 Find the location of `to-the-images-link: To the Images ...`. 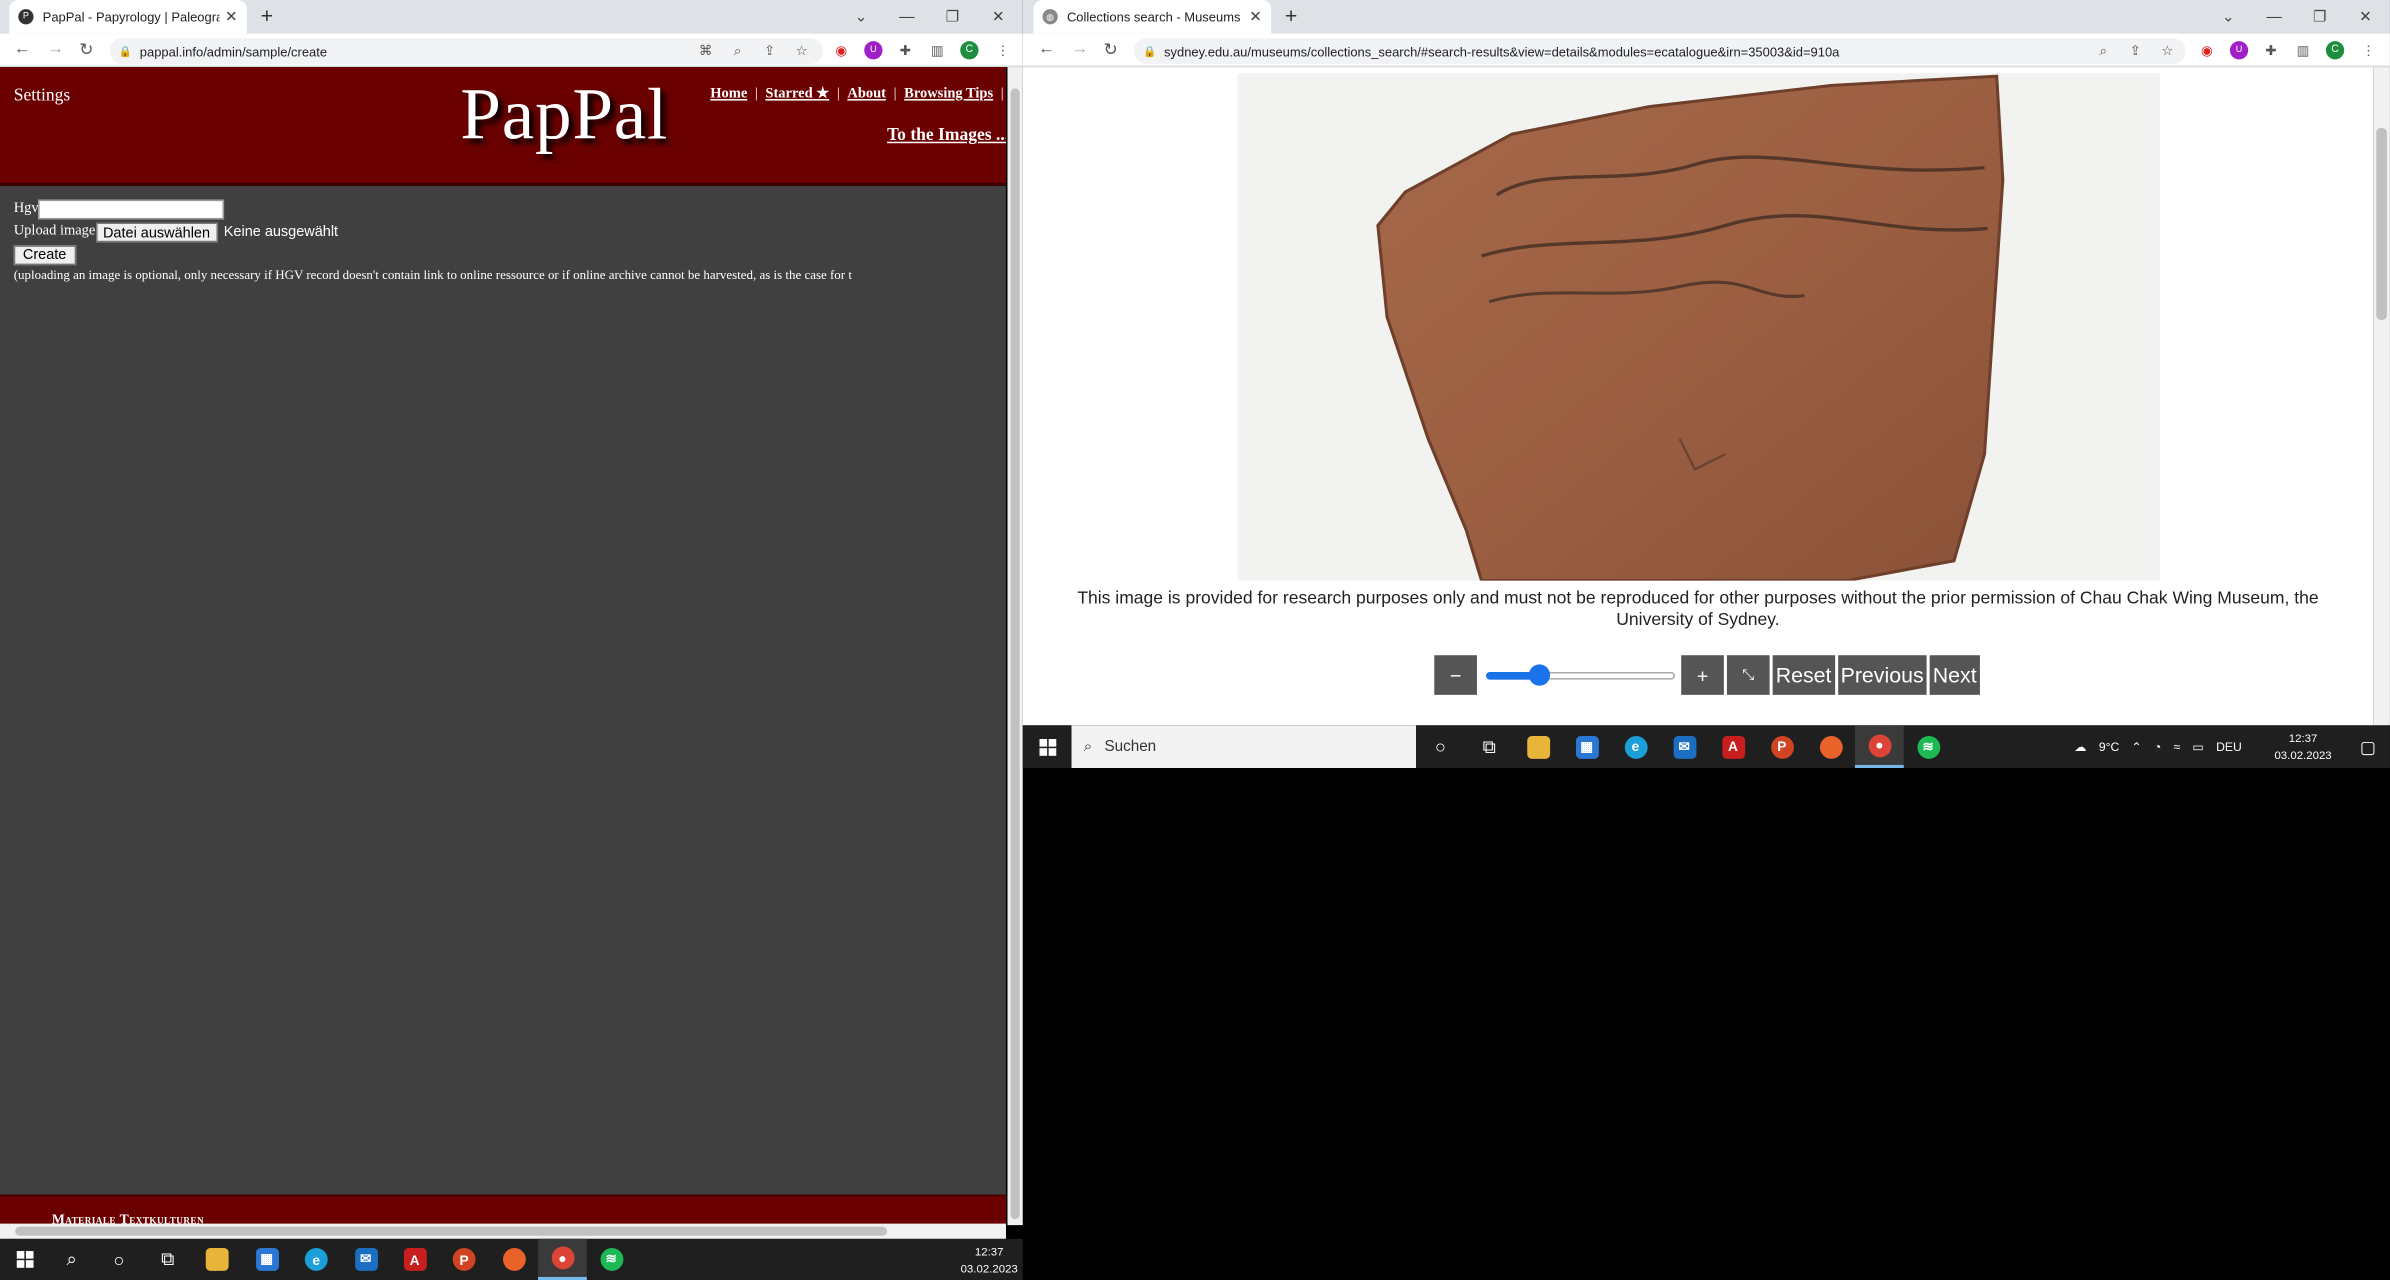

to-the-images-link: To the Images ... is located at coordinates (946, 135).